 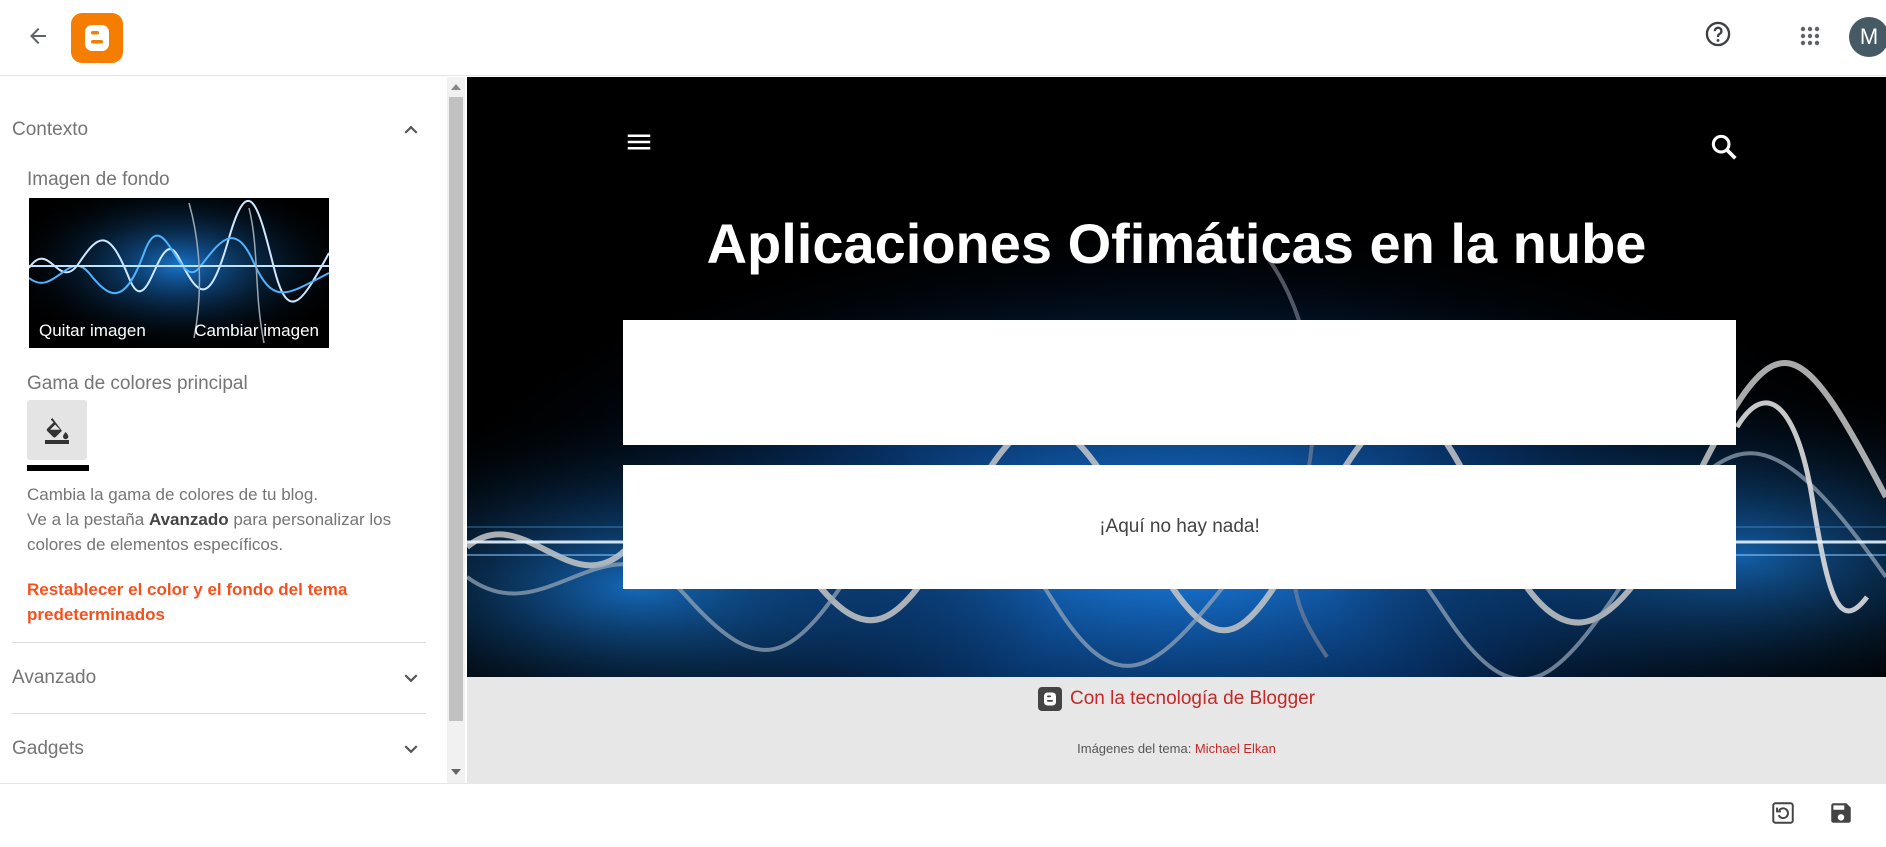 I want to click on background-image-label: Imagen de fondo, so click(x=98, y=179).